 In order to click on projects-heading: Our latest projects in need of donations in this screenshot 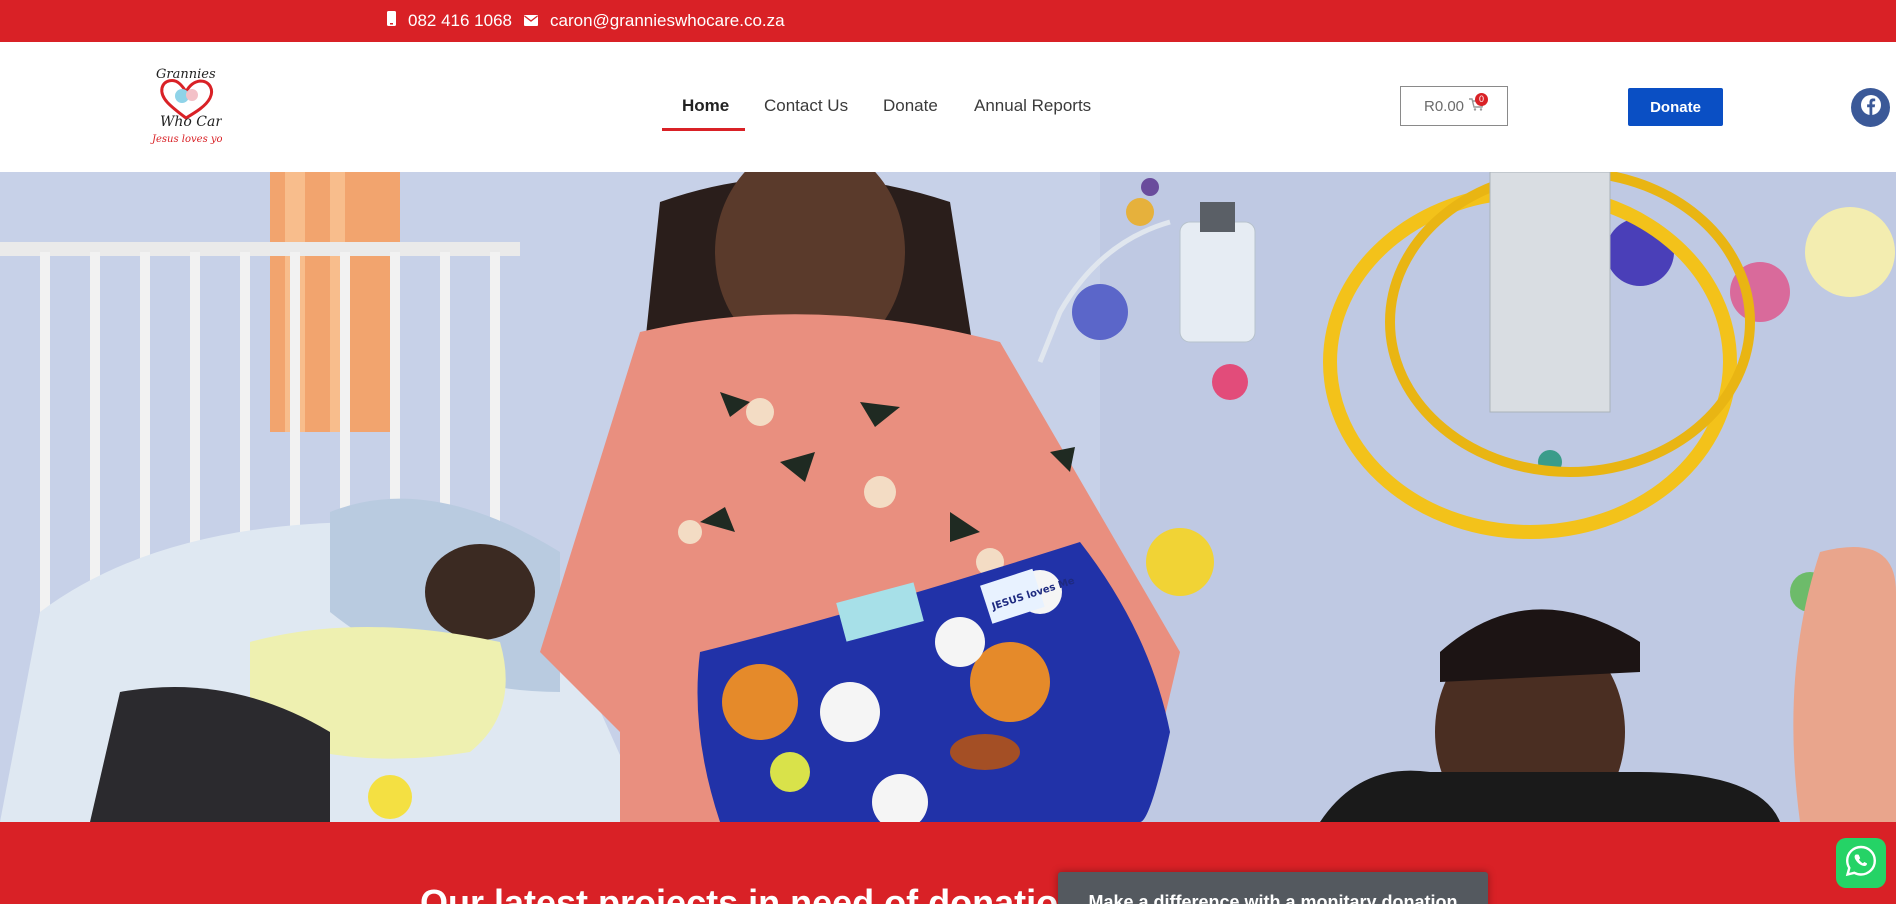, I will do `click(760, 893)`.